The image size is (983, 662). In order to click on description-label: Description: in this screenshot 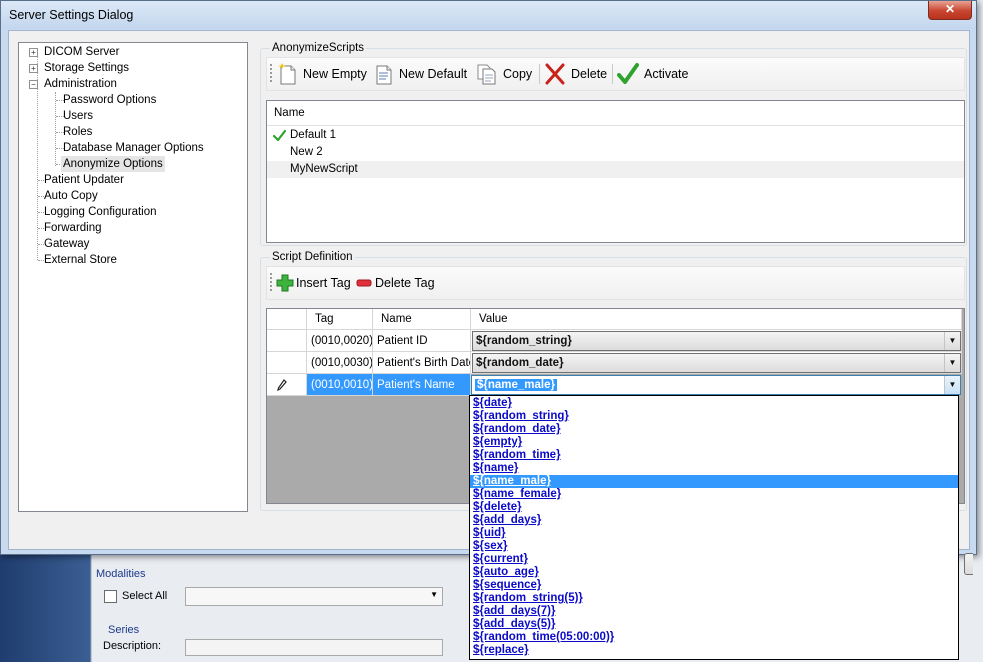, I will do `click(132, 646)`.